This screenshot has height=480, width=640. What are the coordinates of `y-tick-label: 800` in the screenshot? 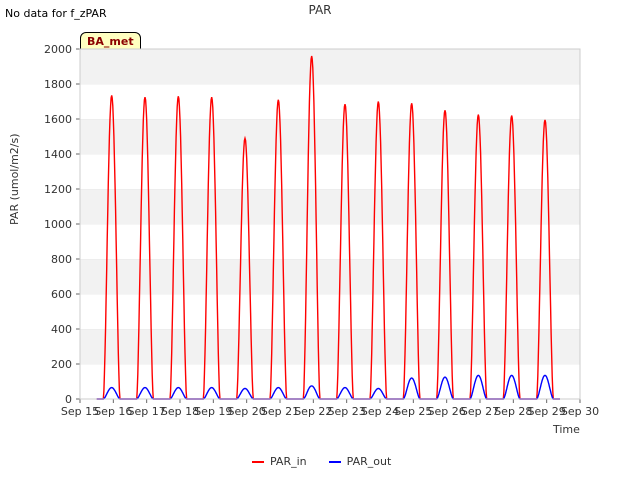 It's located at (61, 259).